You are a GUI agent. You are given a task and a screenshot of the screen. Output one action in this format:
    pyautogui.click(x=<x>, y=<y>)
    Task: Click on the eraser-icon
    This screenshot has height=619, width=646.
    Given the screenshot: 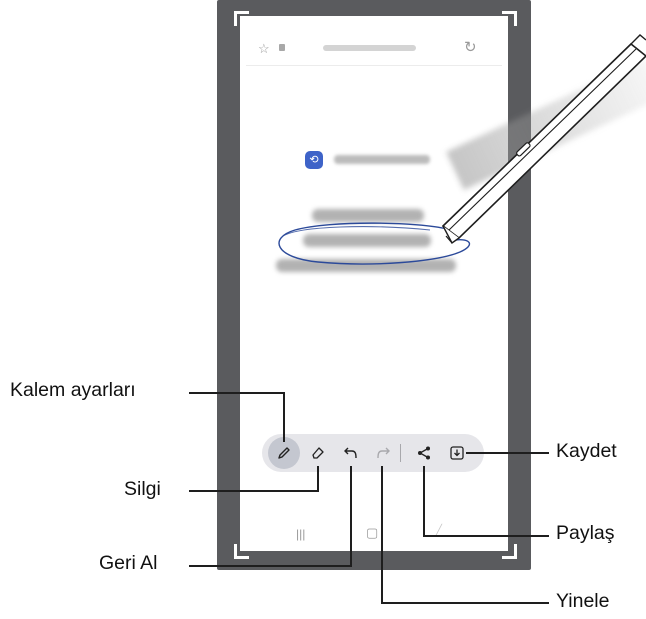 What is the action you would take?
    pyautogui.click(x=318, y=453)
    